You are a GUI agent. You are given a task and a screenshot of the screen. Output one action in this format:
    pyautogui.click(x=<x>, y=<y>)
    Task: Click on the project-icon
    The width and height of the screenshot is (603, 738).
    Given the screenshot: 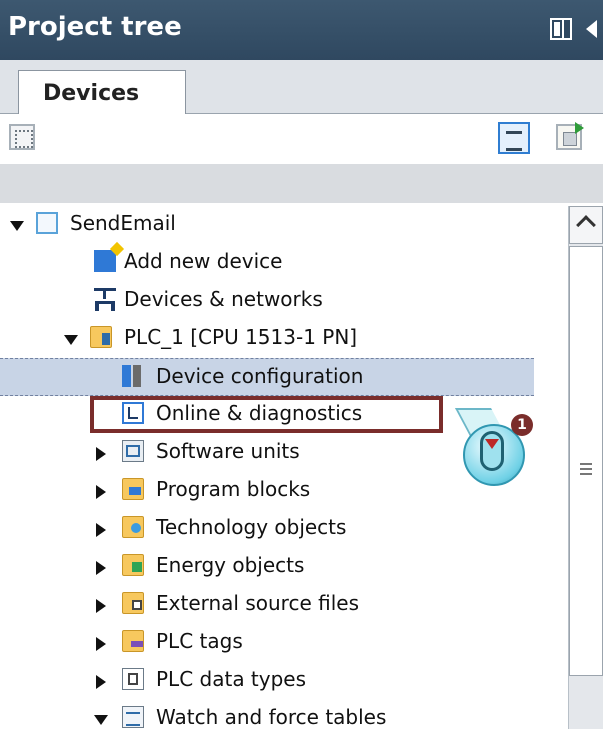 What is the action you would take?
    pyautogui.click(x=47, y=223)
    